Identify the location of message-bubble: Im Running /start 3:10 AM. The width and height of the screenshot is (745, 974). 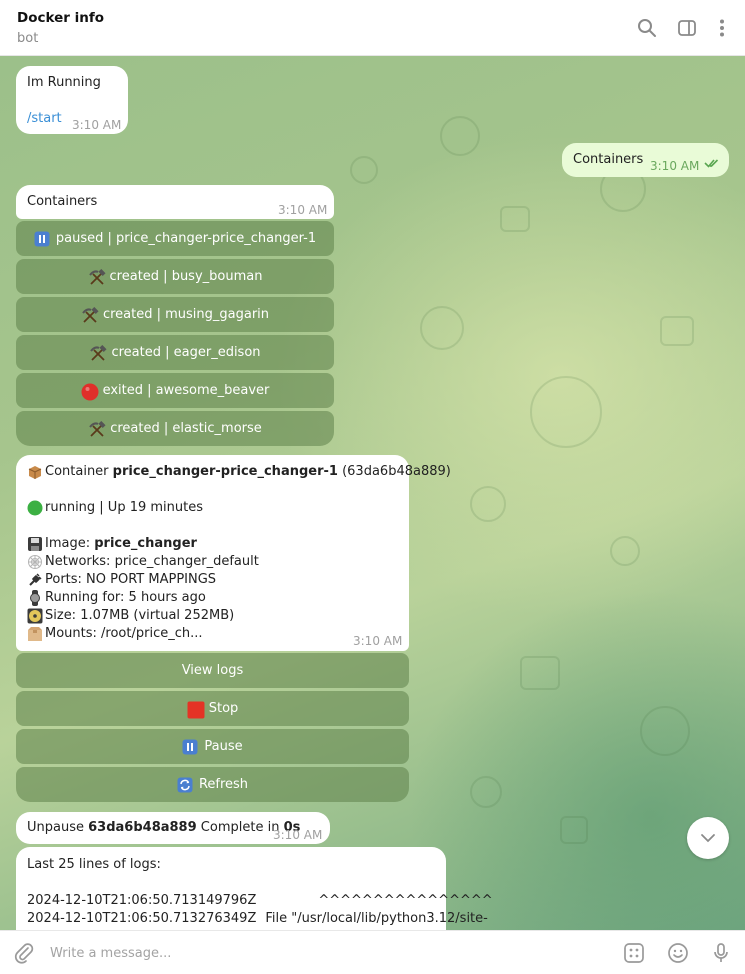
(72, 100).